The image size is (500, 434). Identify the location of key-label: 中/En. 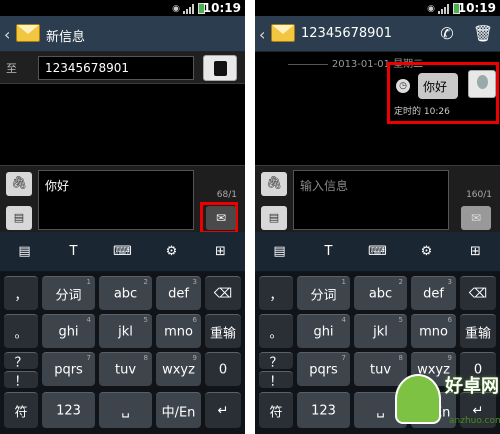
(178, 412).